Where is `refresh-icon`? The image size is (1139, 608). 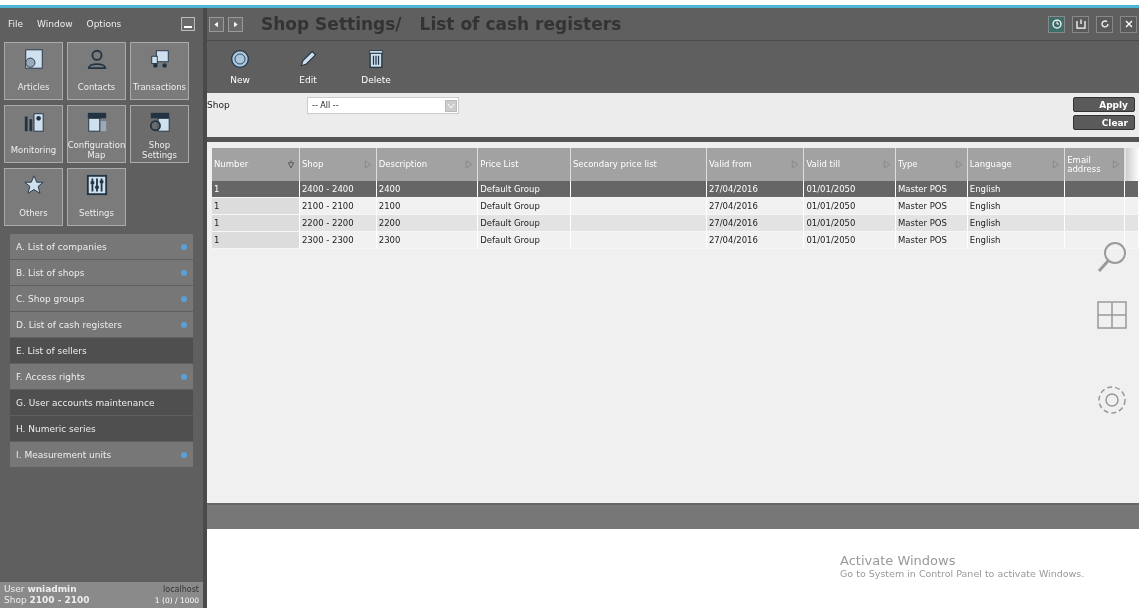 refresh-icon is located at coordinates (1104, 24).